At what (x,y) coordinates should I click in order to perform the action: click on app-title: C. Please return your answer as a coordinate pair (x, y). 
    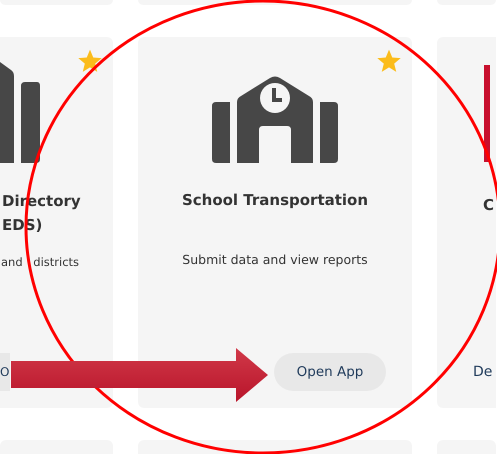
    Looking at the image, I should click on (488, 205).